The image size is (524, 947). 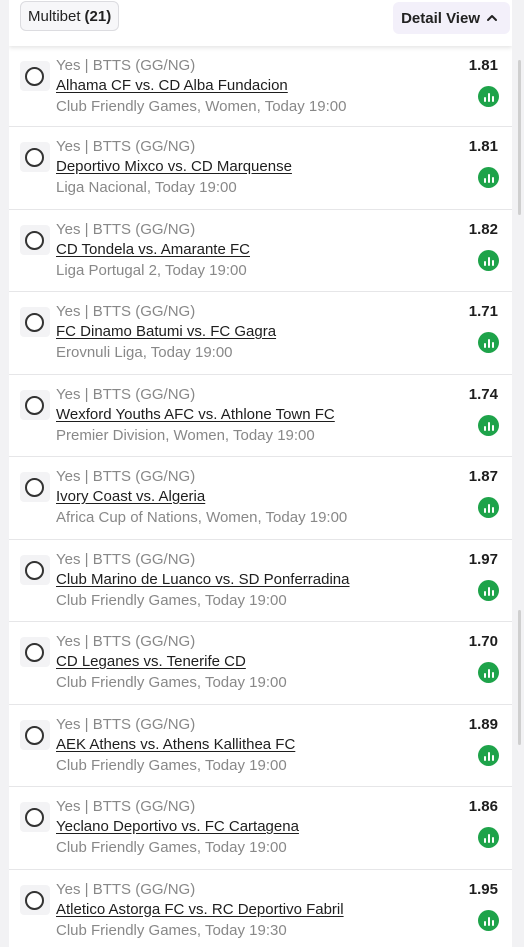 What do you see at coordinates (54, 16) in the screenshot?
I see `multibet-label: Multibet` at bounding box center [54, 16].